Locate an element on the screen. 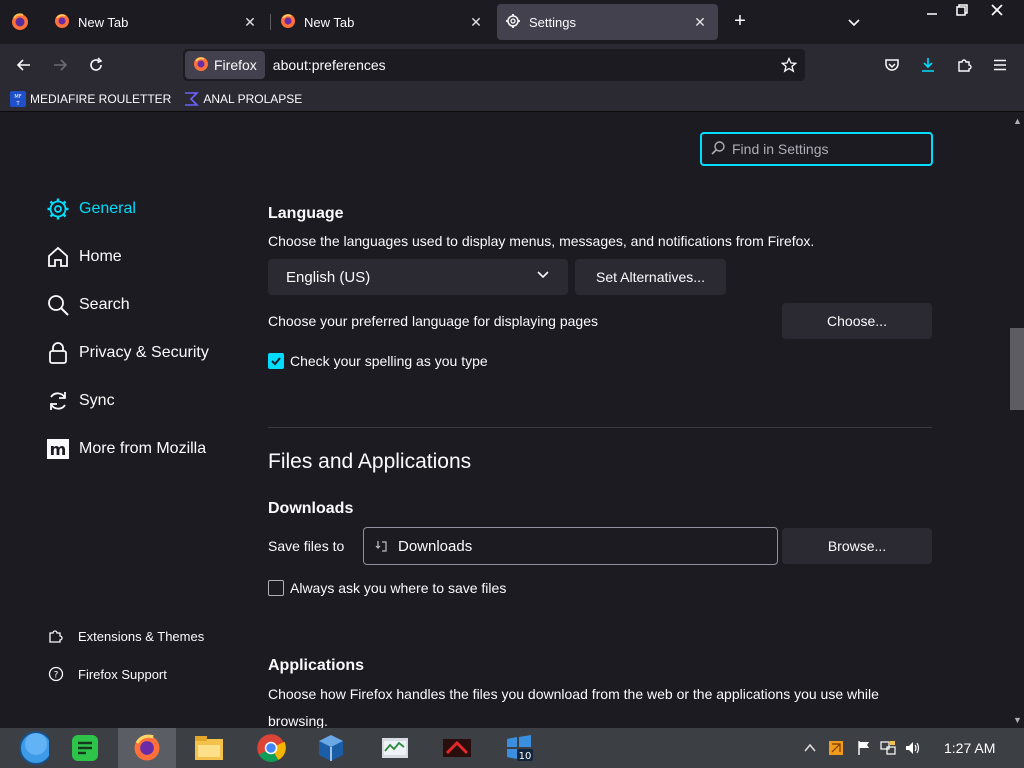 Image resolution: width=1024 pixels, height=768 pixels. minimize-button is located at coordinates (932, 10).